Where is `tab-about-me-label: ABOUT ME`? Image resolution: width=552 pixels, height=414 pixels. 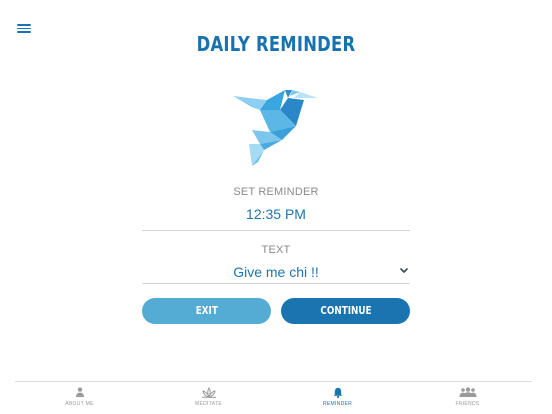 tab-about-me-label: ABOUT ME is located at coordinates (79, 404).